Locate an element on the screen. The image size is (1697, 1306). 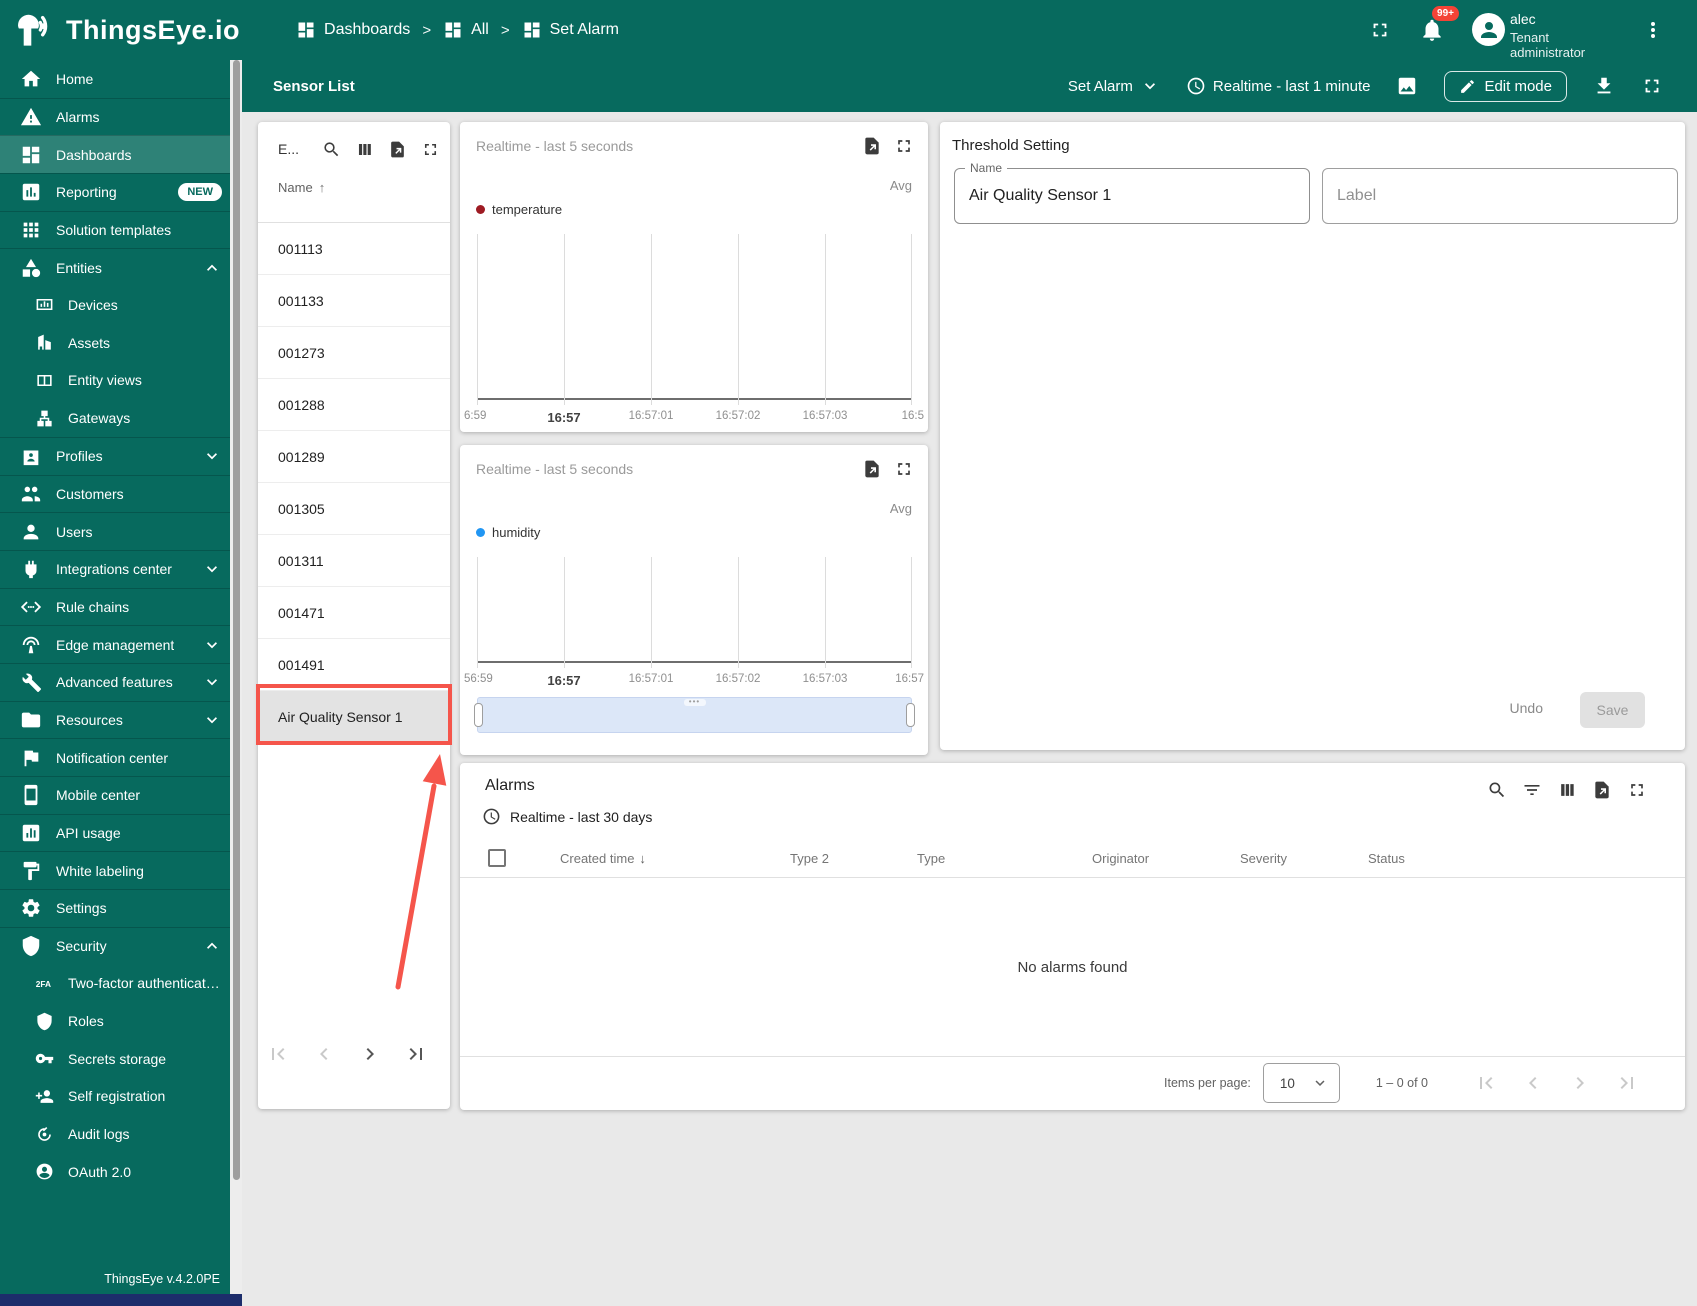
column-type2: Type 2 is located at coordinates (809, 858).